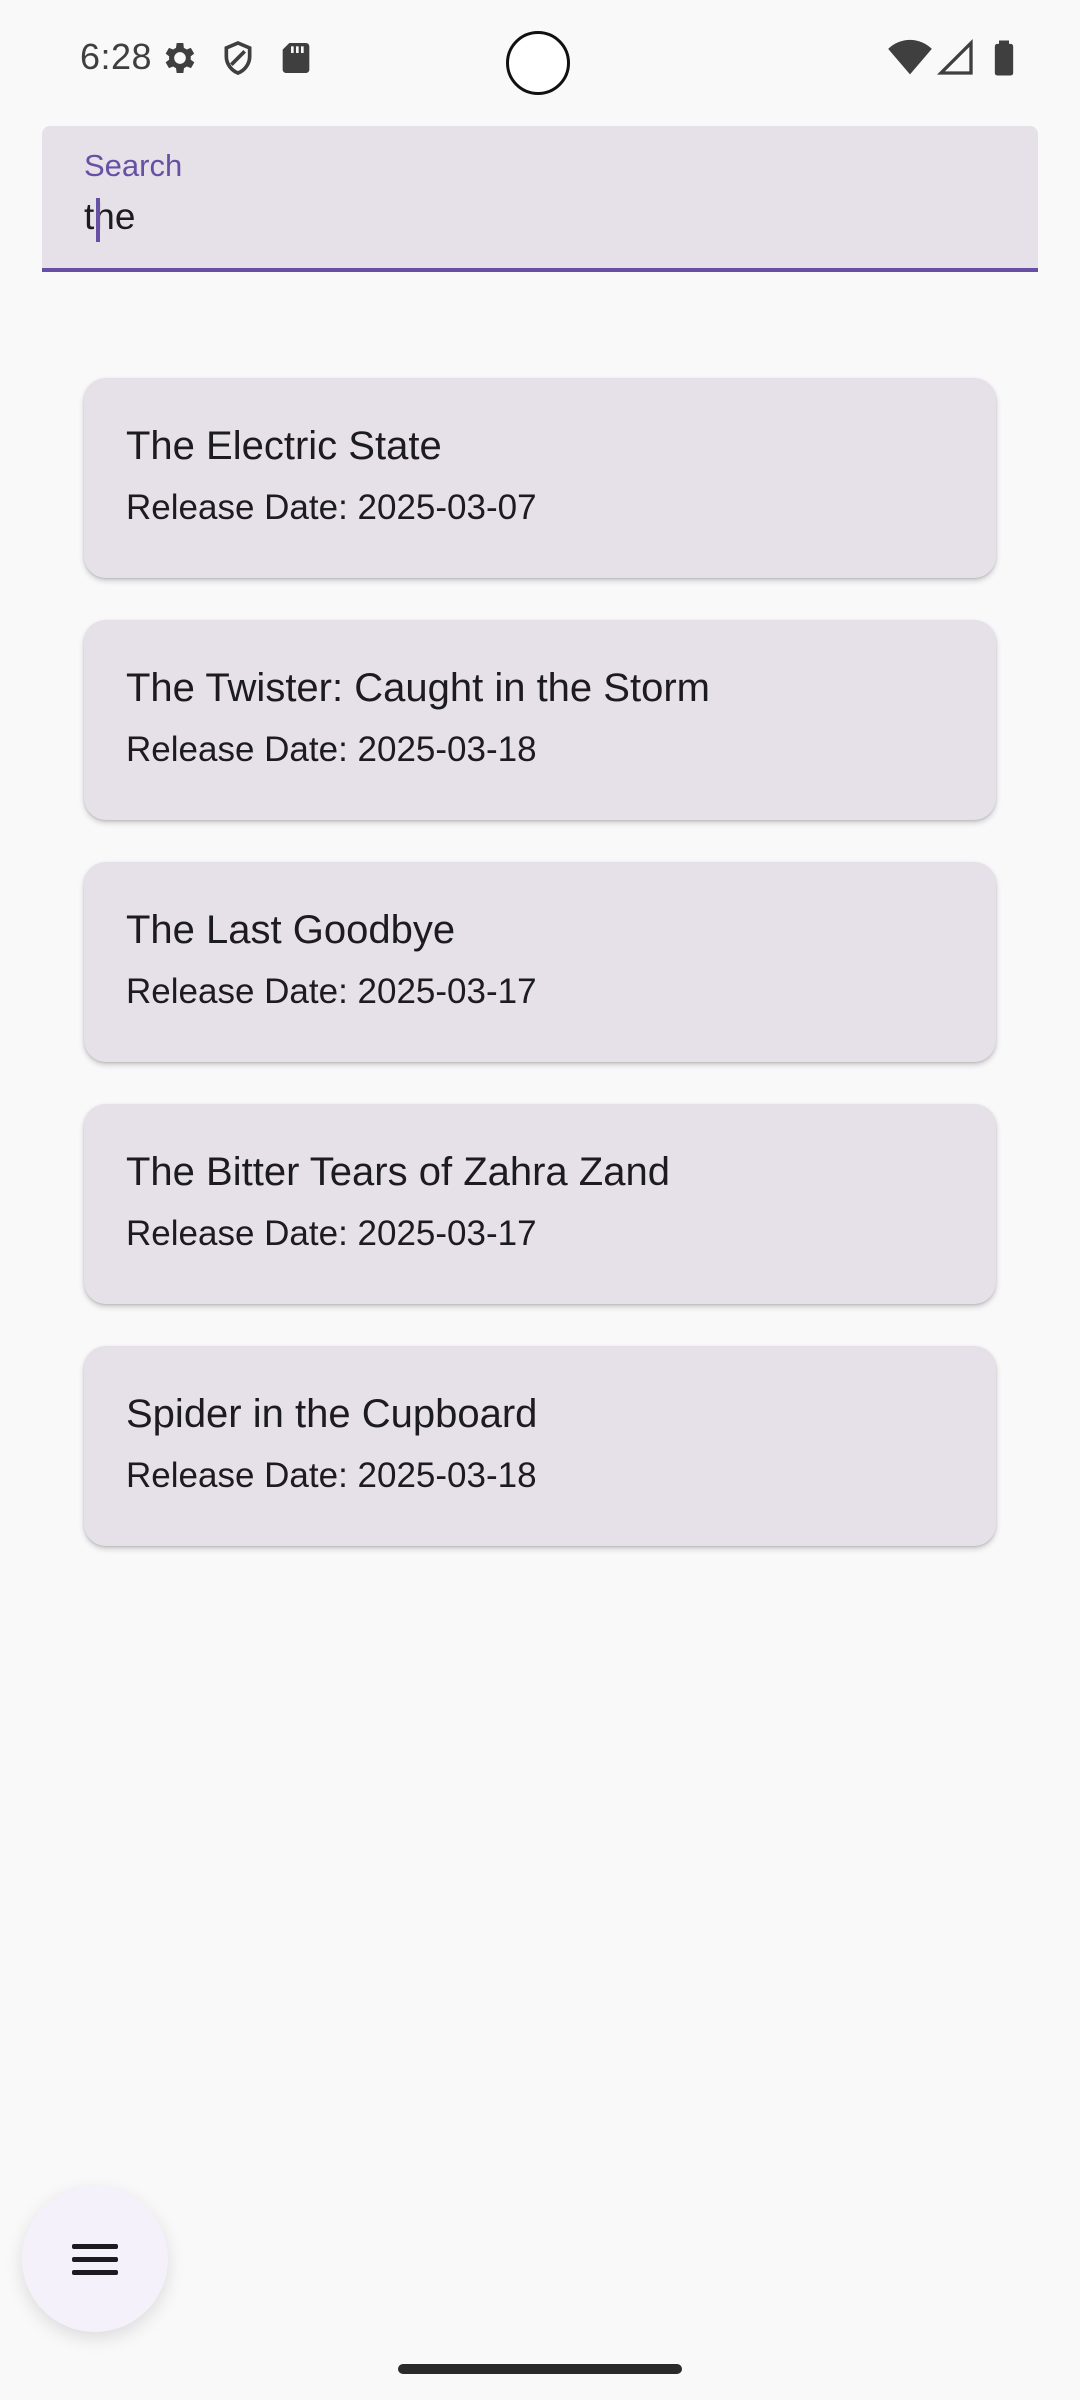 The width and height of the screenshot is (1080, 2400). Describe the element at coordinates (418, 688) in the screenshot. I see `result-title: The Twister: Caught in the Storm` at that location.